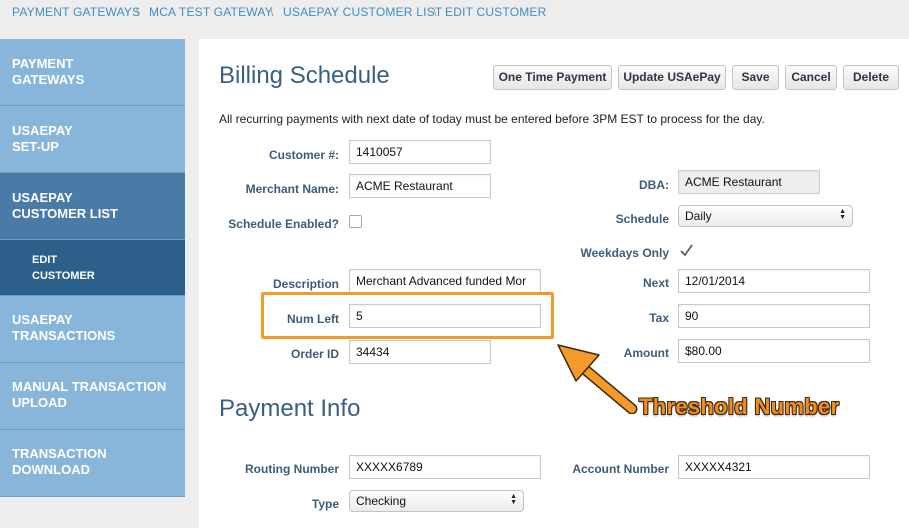  What do you see at coordinates (774, 316) in the screenshot?
I see `tax-field` at bounding box center [774, 316].